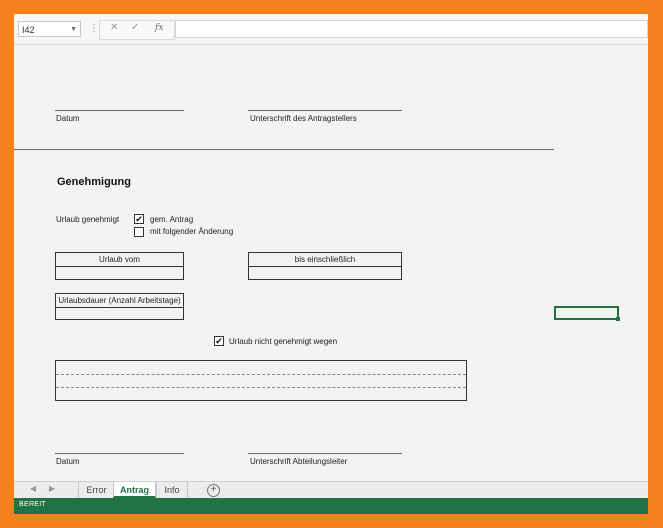 Image resolution: width=663 pixels, height=528 pixels. What do you see at coordinates (52, 488) in the screenshot?
I see `next-sheet-icon: ▶` at bounding box center [52, 488].